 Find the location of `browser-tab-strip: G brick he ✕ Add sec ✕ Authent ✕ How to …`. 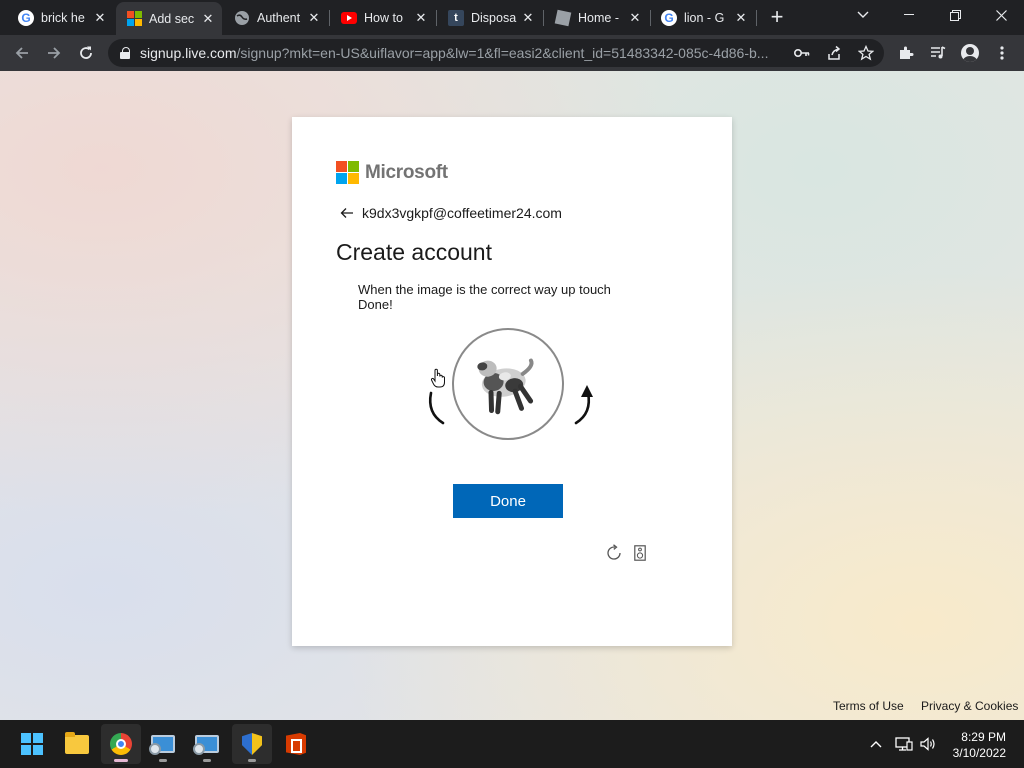

browser-tab-strip: G brick he ✕ Add sec ✕ Authent ✕ How to … is located at coordinates (512, 17).